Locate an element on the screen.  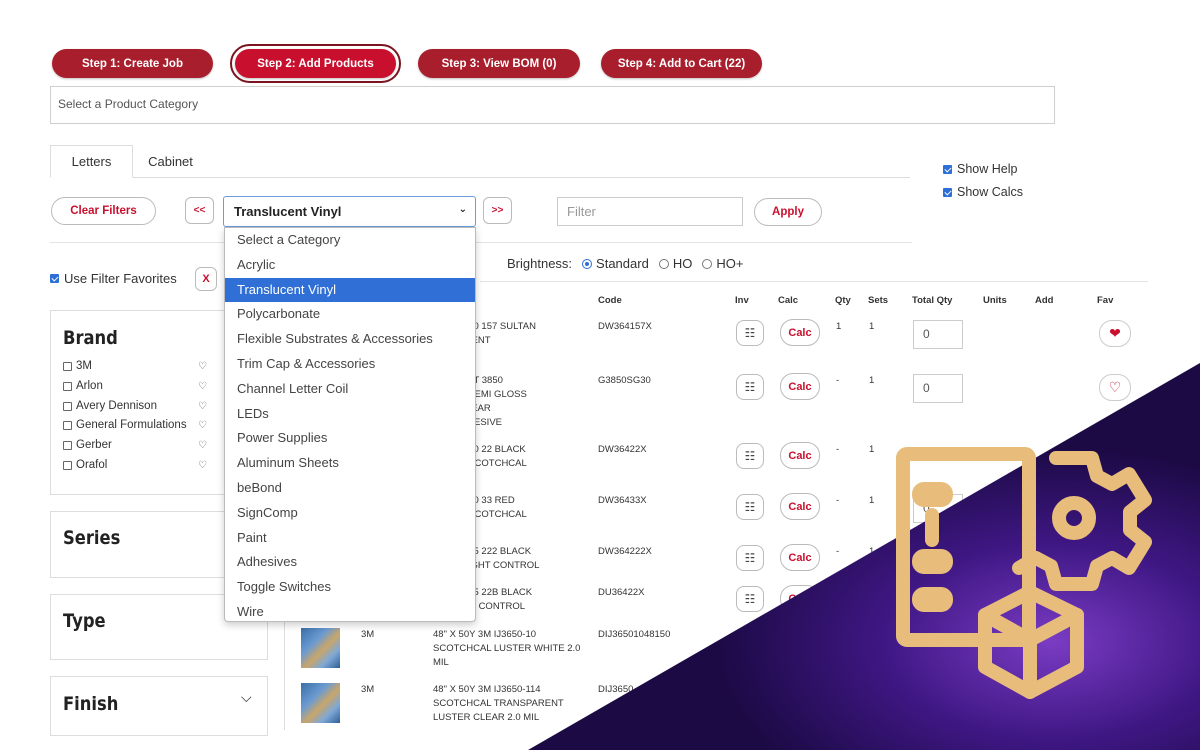
dropdown-option: Flexible Substrates & Accessories is located at coordinates (350, 339).